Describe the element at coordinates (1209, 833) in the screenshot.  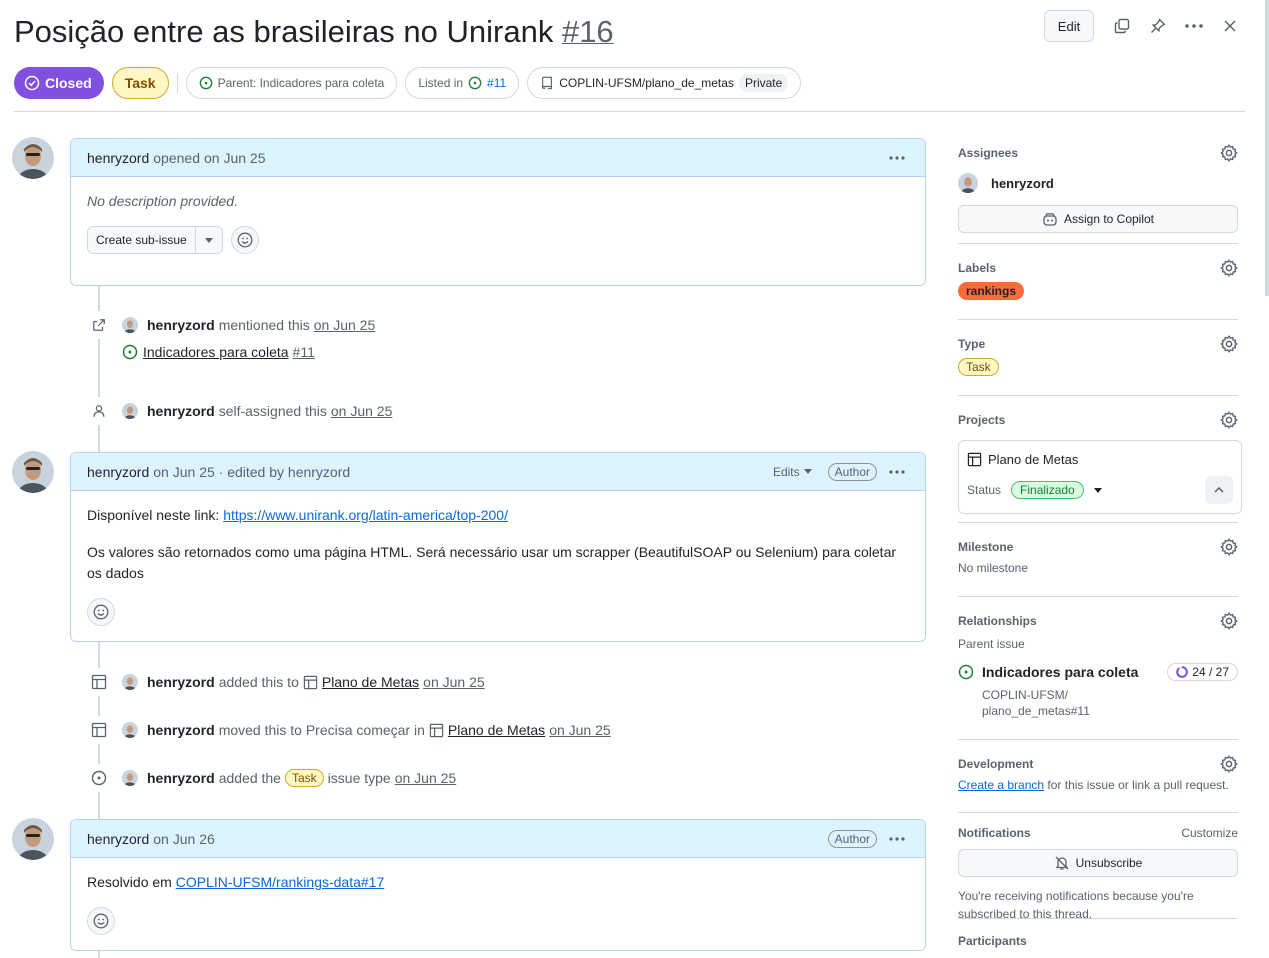
I see `customize-link: Customize` at that location.